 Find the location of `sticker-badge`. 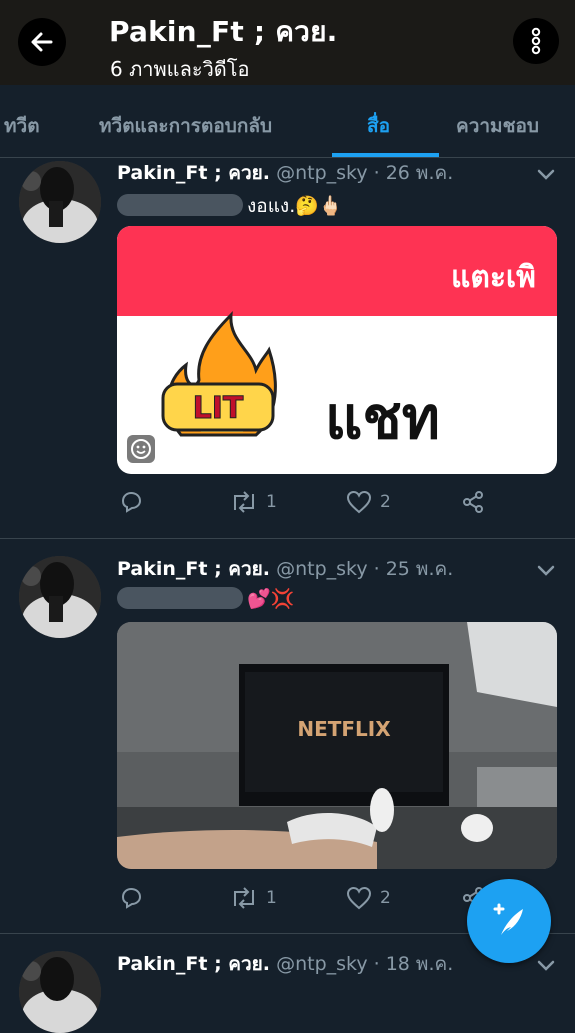

sticker-badge is located at coordinates (141, 449).